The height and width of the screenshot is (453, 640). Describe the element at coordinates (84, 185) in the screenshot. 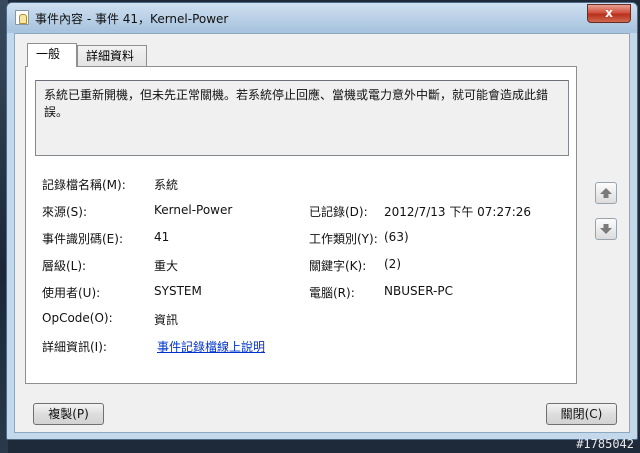

I see `log-name-label: 記錄檔名稱(M):` at that location.